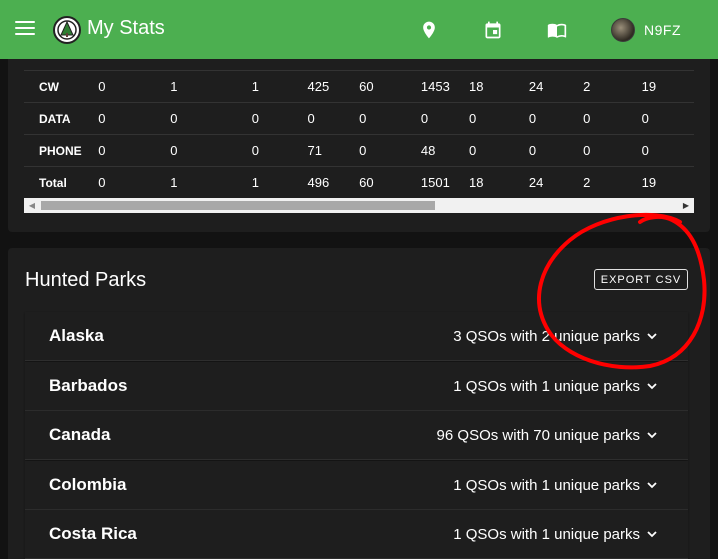 This screenshot has height=559, width=718. What do you see at coordinates (61, 118) in the screenshot?
I see `row-label: DATA` at bounding box center [61, 118].